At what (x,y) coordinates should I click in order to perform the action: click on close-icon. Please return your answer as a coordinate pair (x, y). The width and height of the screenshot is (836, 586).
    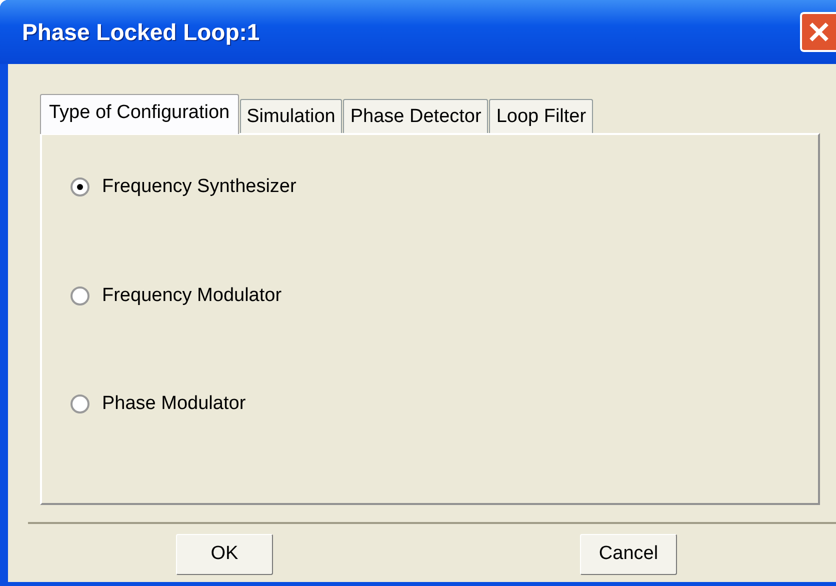
    Looking at the image, I should click on (819, 32).